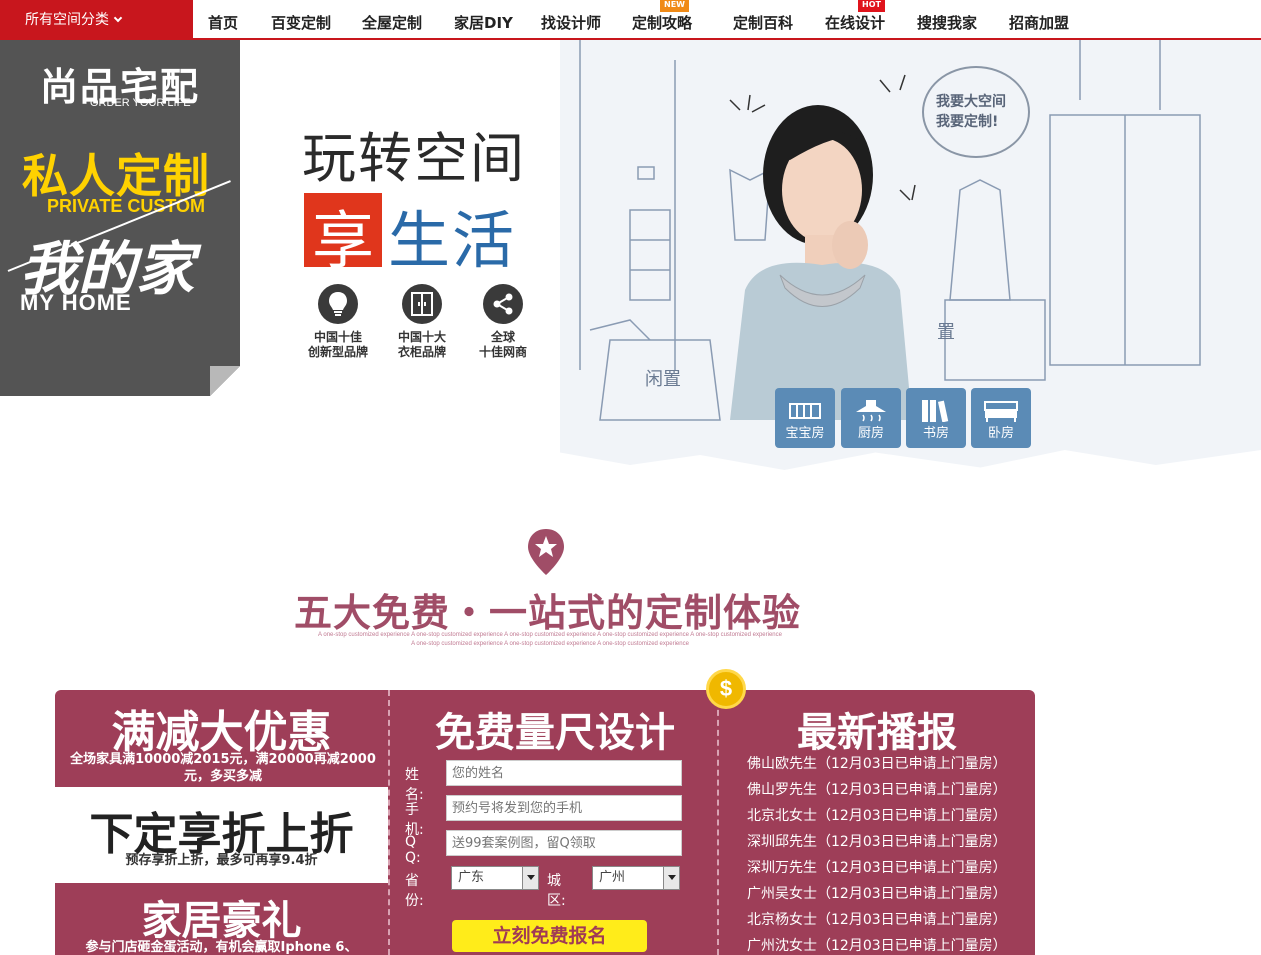  I want to click on badge-line2: 十佳网商, so click(502, 352).